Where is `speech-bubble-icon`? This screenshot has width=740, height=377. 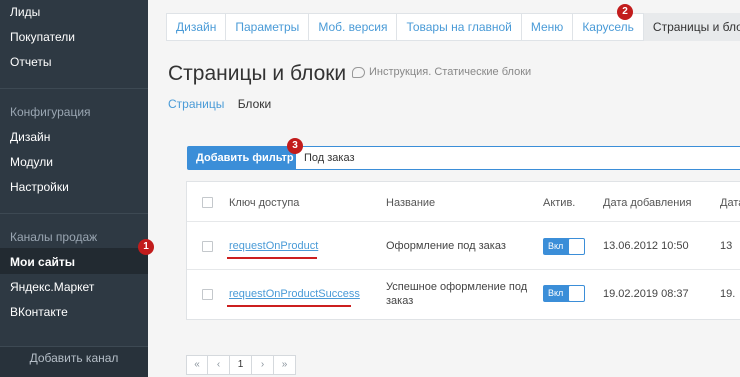
speech-bubble-icon is located at coordinates (358, 72).